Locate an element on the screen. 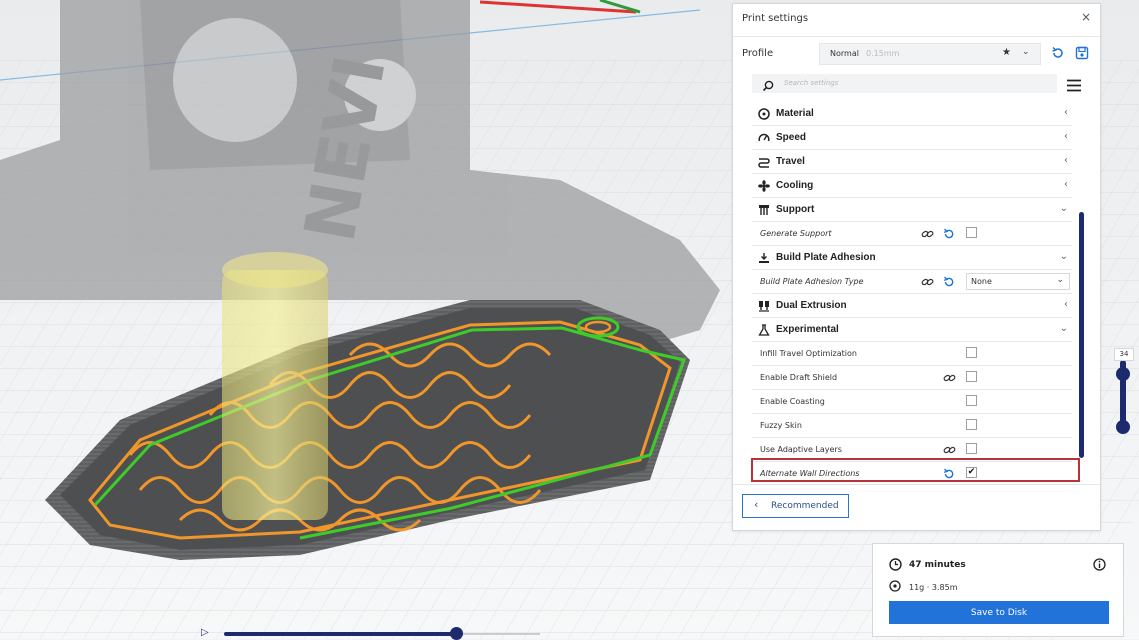  category-label: Material is located at coordinates (795, 113).